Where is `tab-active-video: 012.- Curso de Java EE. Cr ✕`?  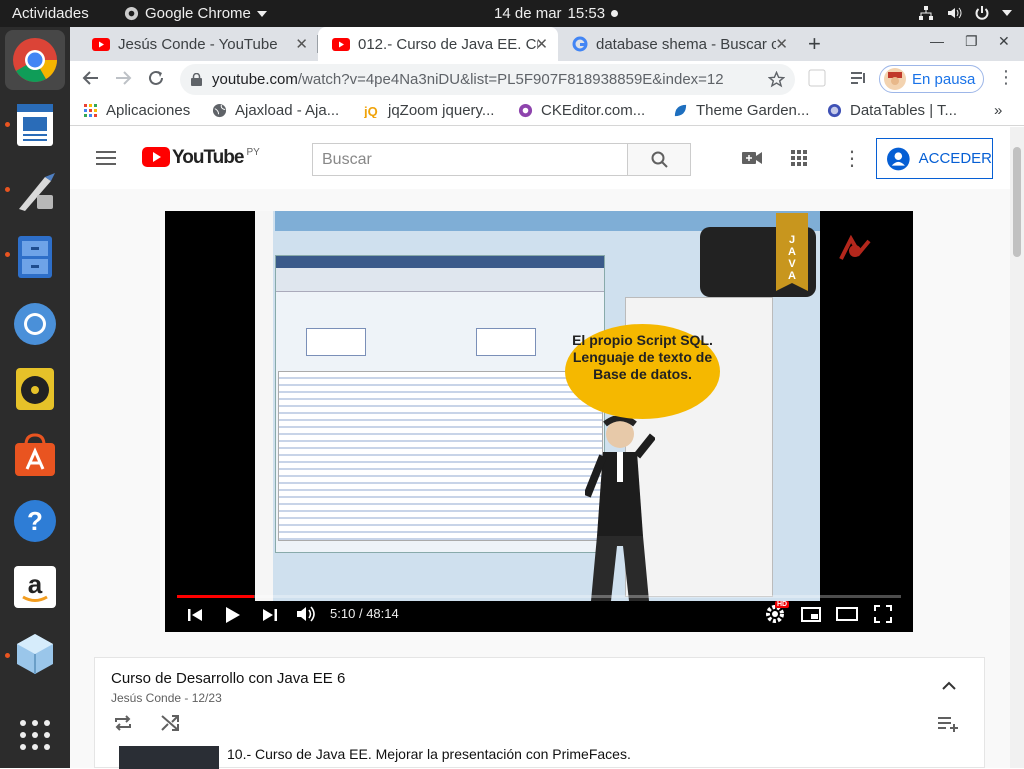 tab-active-video: 012.- Curso de Java EE. Cr ✕ is located at coordinates (438, 44).